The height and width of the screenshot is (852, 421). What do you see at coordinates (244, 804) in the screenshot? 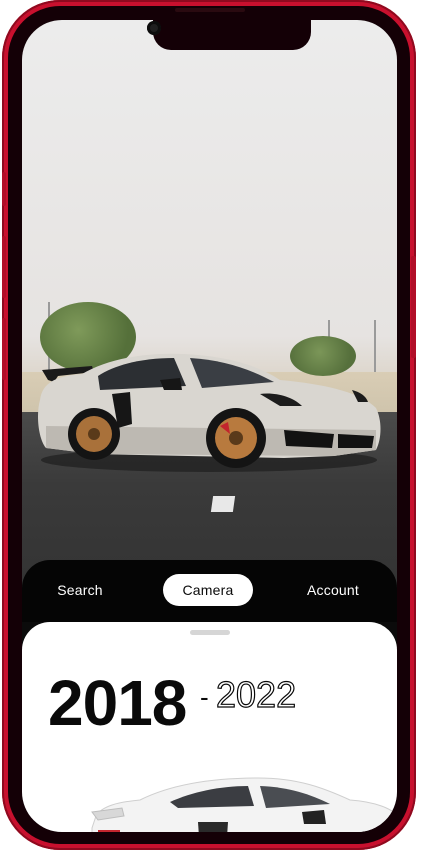
I see `sports-car-illustration-icon` at bounding box center [244, 804].